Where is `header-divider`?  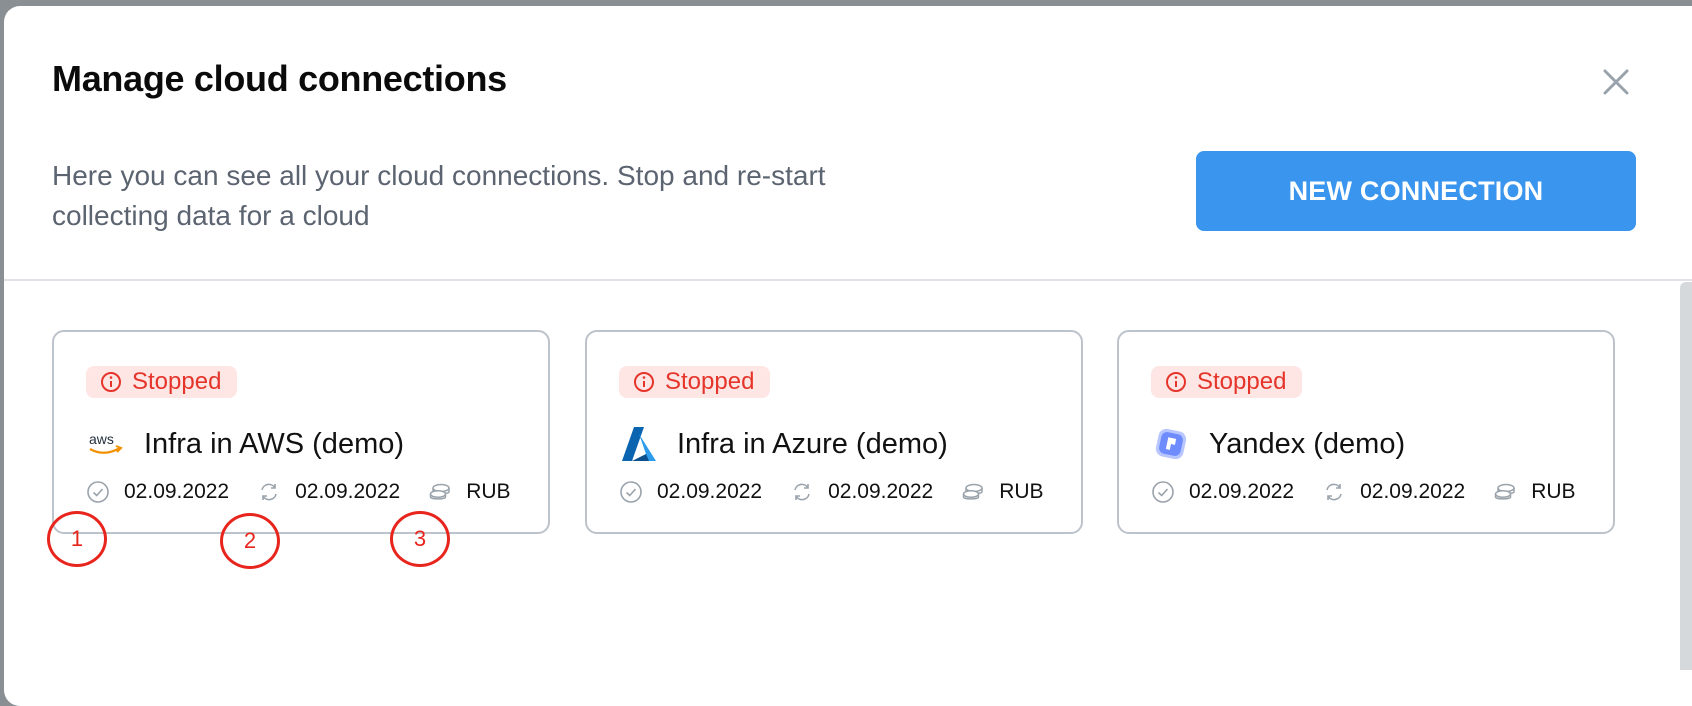 header-divider is located at coordinates (848, 280).